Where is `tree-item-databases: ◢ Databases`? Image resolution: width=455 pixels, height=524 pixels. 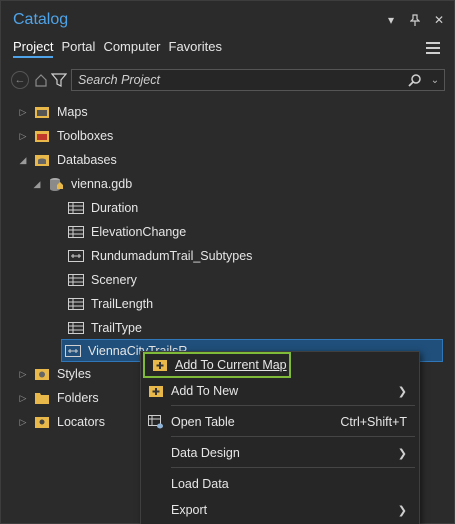 tree-item-databases: ◢ Databases is located at coordinates (67, 160).